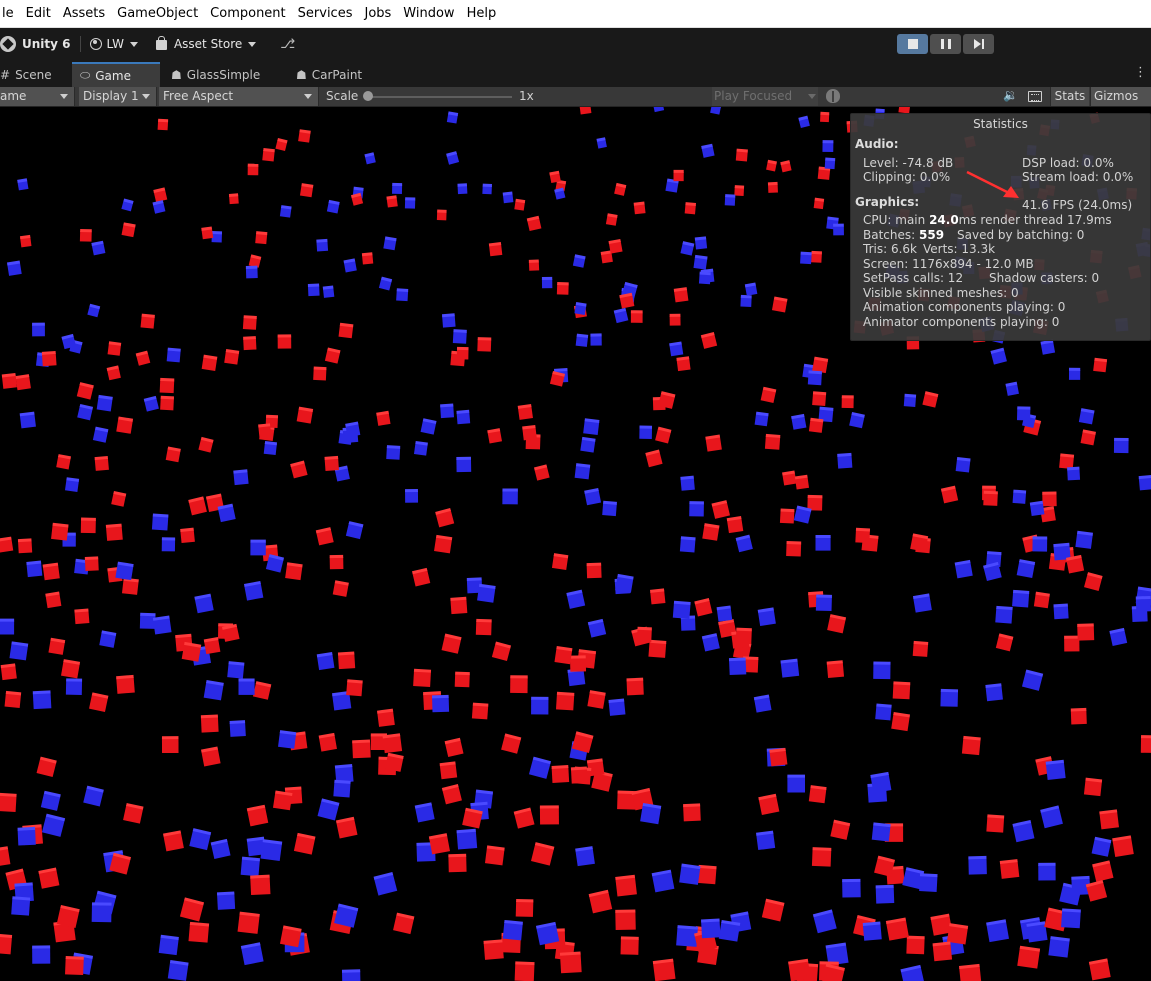  I want to click on bug-icon, so click(833, 96).